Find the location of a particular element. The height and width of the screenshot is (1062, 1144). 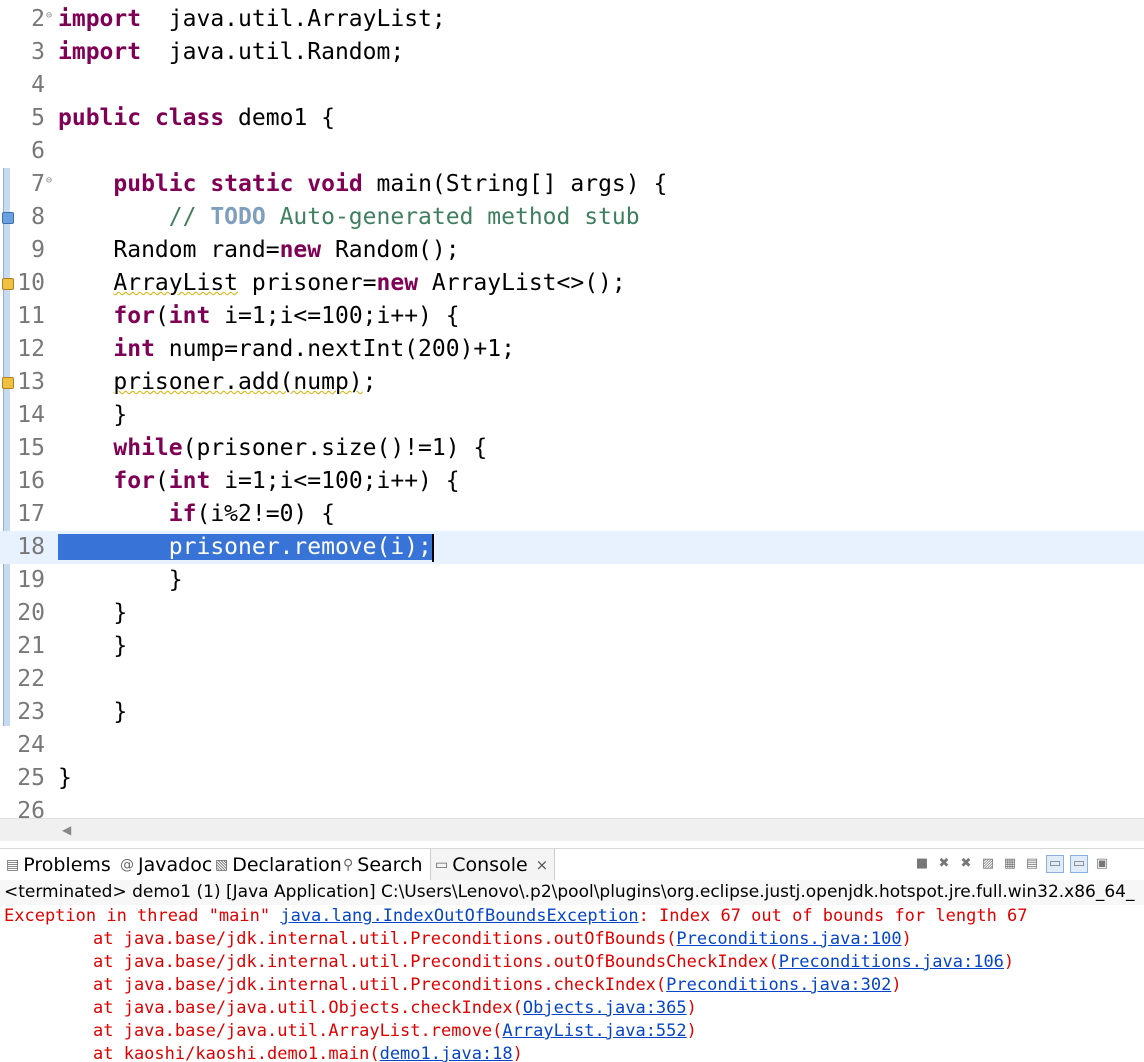

code-line: 8 // TODO Auto-generated method stub is located at coordinates (572, 217).